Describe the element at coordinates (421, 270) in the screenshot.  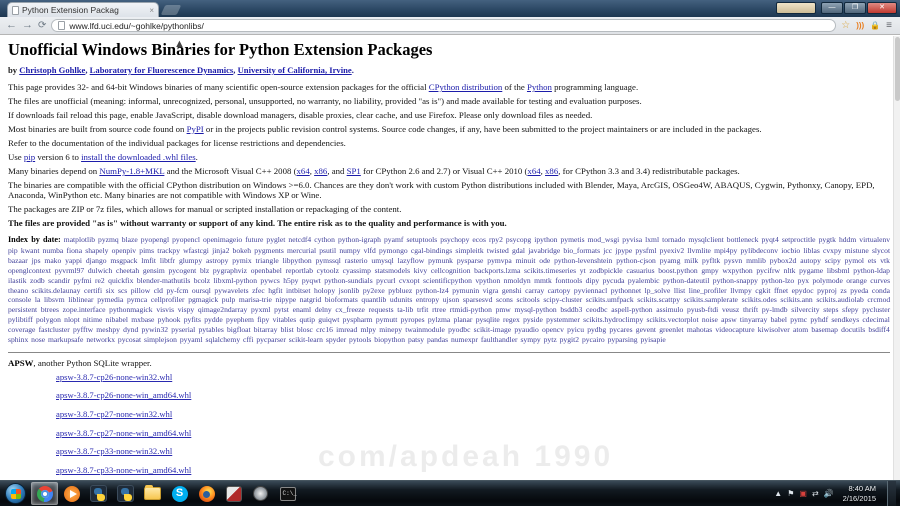
I see `package-link: kivy` at that location.